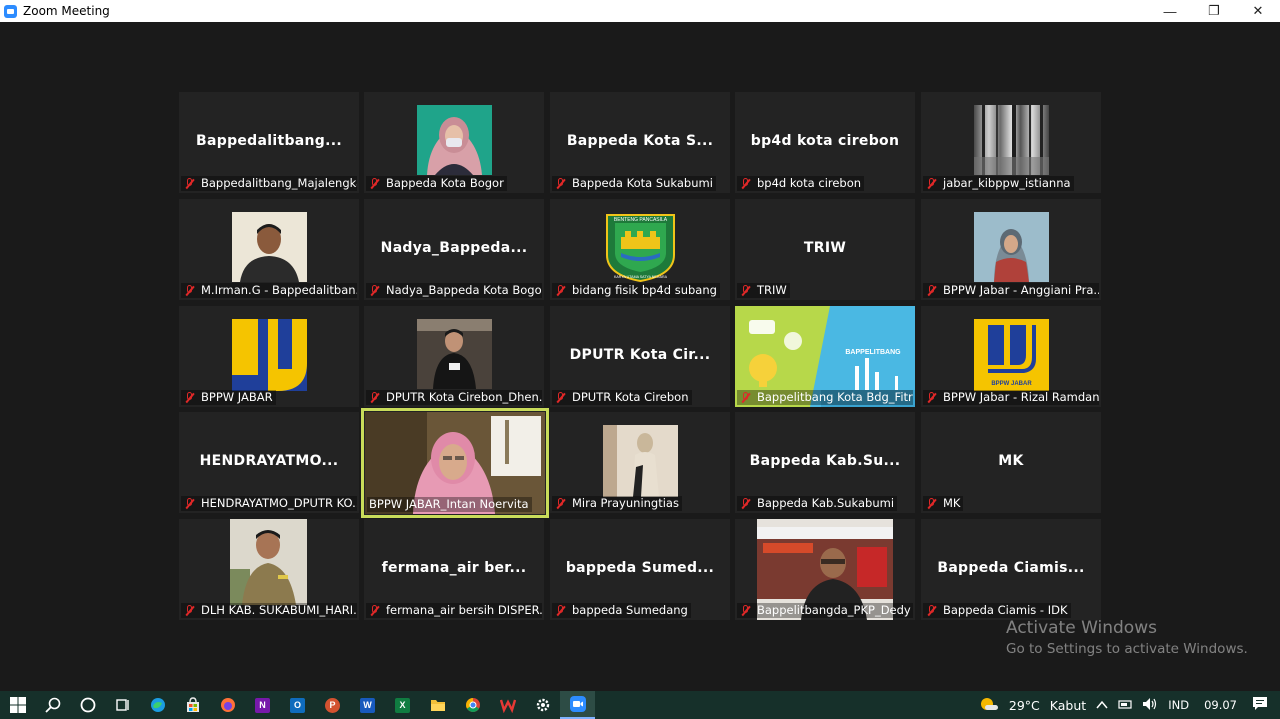  I want to click on svg-text: KARYA UTAMA SATYA NEGARA, so click(641, 277).